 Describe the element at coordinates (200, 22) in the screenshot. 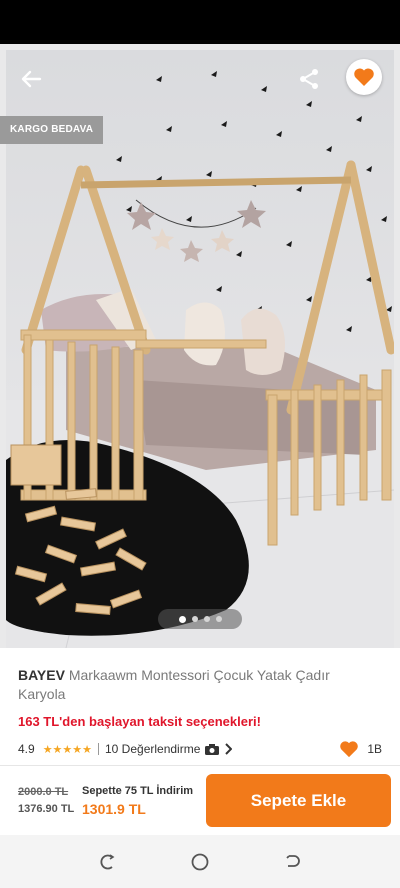

I see `status-bar` at that location.